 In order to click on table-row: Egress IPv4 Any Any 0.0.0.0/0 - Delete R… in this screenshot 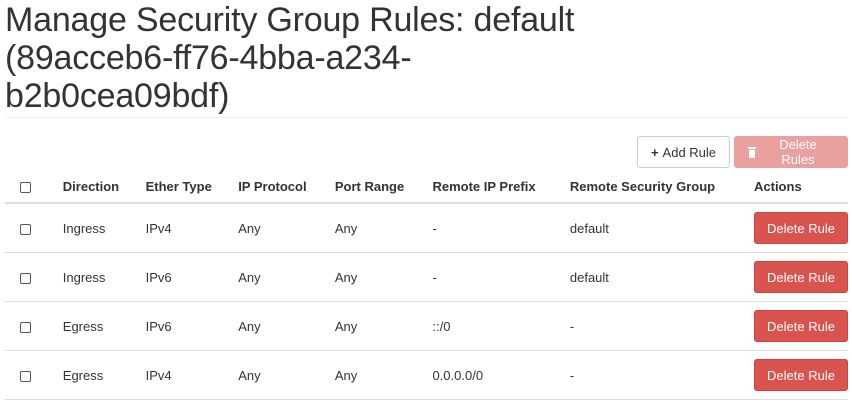, I will do `click(426, 375)`.